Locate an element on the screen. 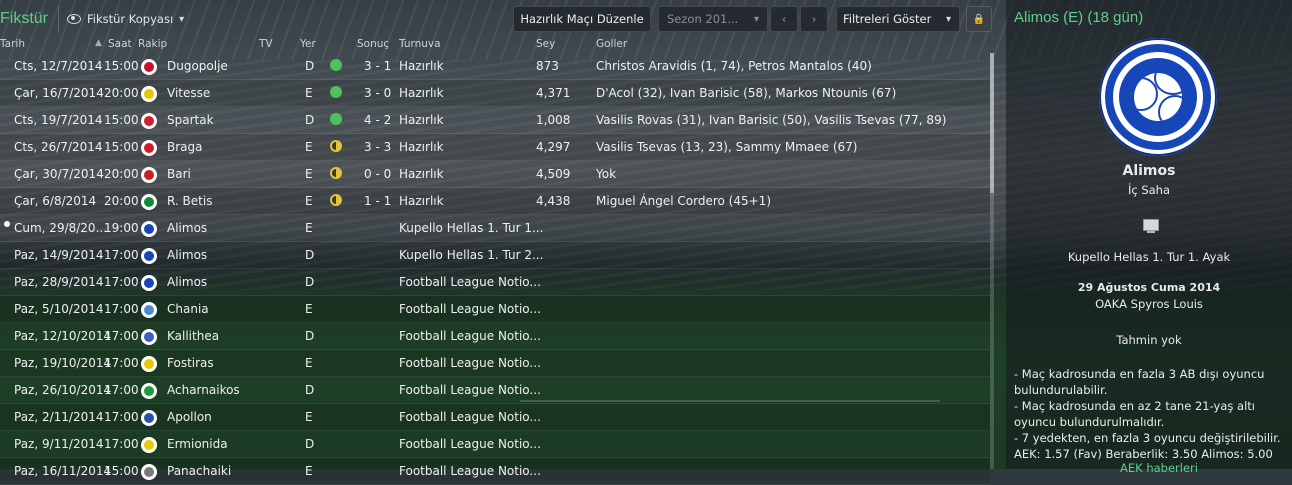 The height and width of the screenshot is (485, 1292). fixture-opponent: Fostiras is located at coordinates (190, 363).